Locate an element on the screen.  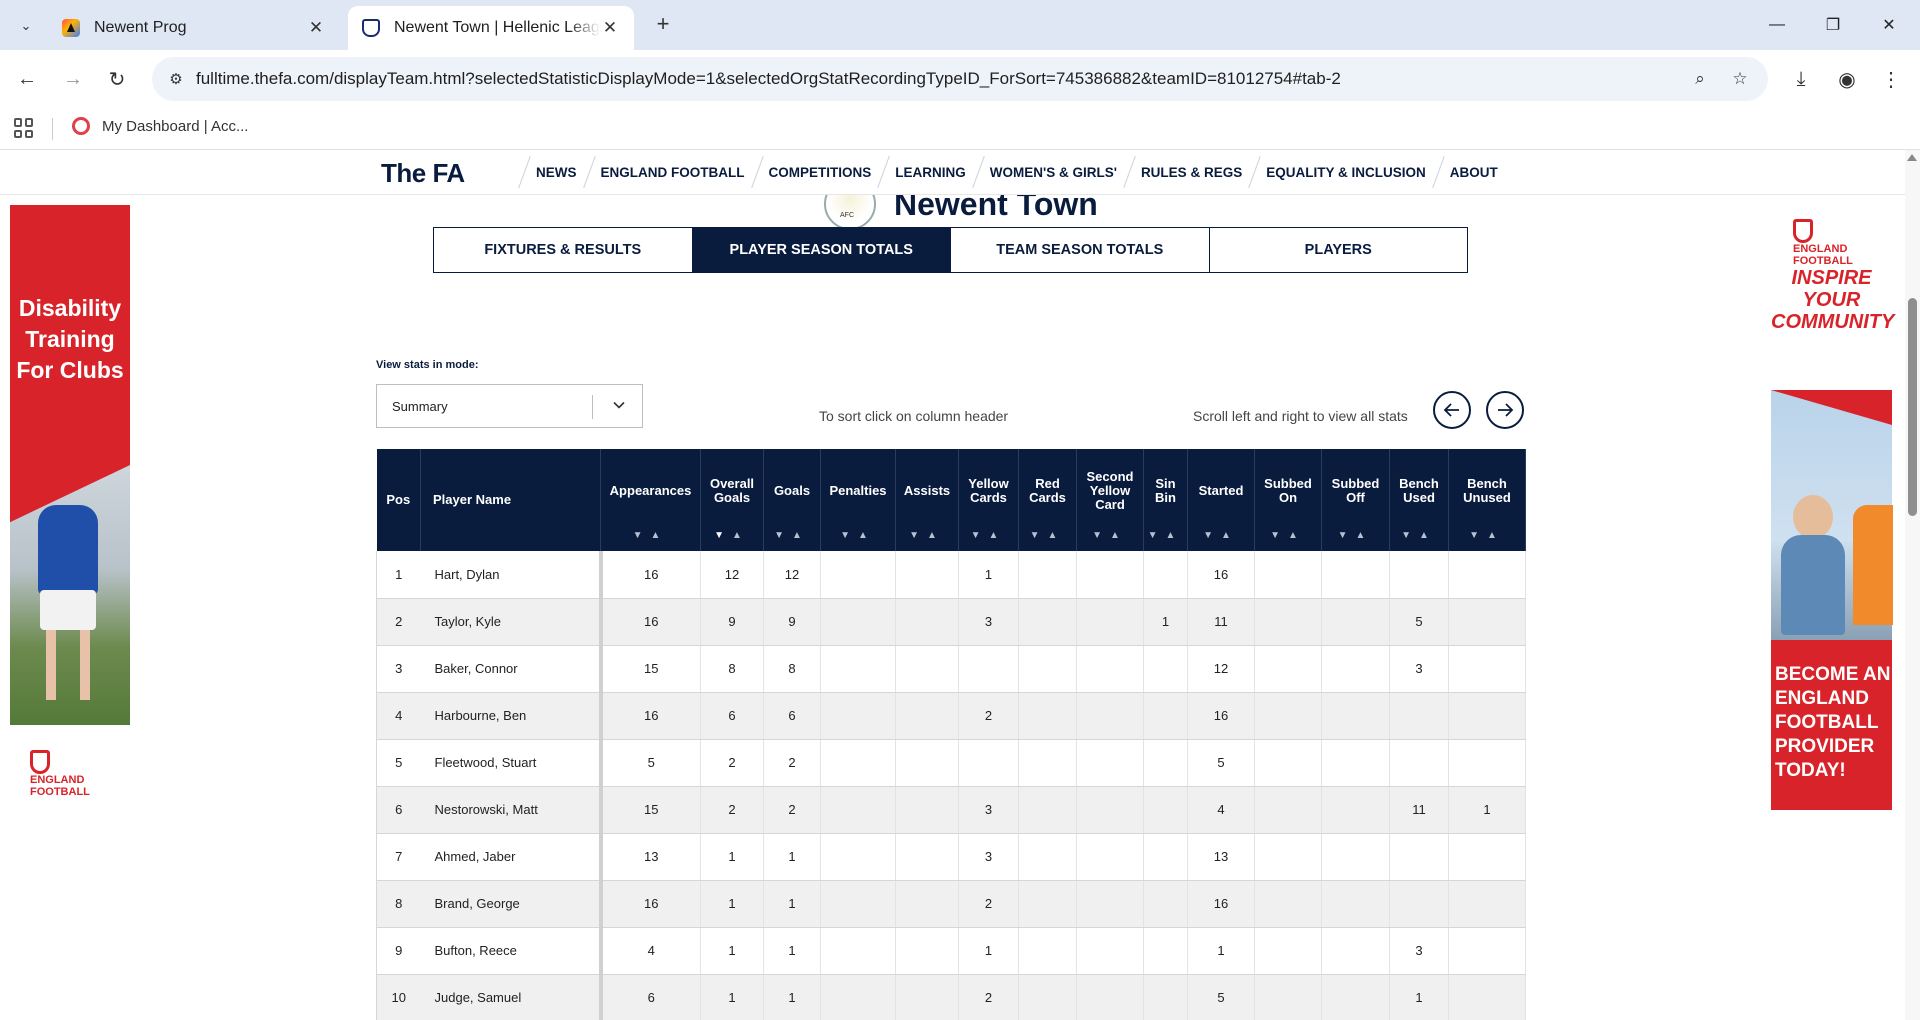
player-name-cell: Baker, Connor is located at coordinates (511, 669).